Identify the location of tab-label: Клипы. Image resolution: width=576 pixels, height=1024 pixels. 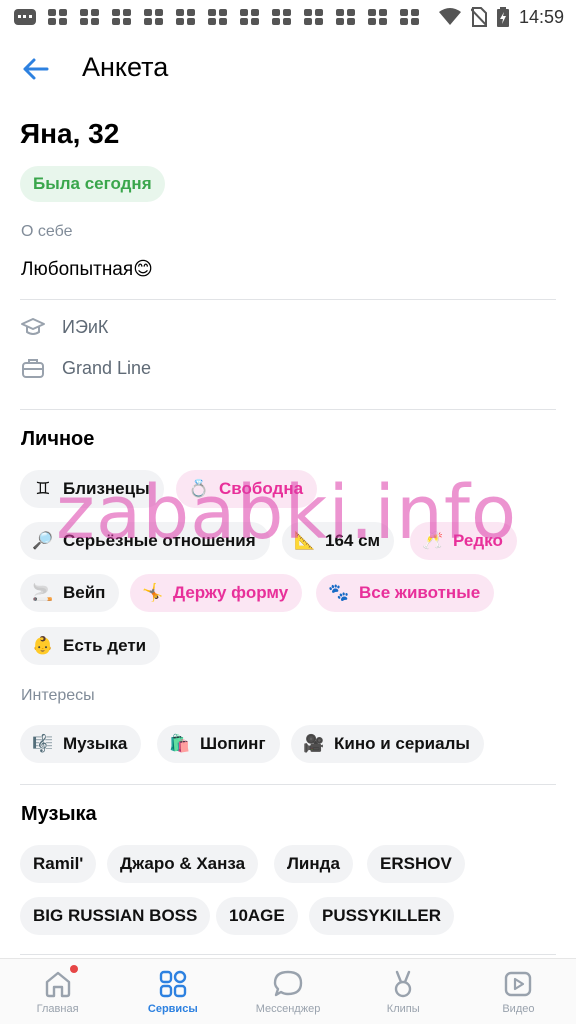
(403, 1009).